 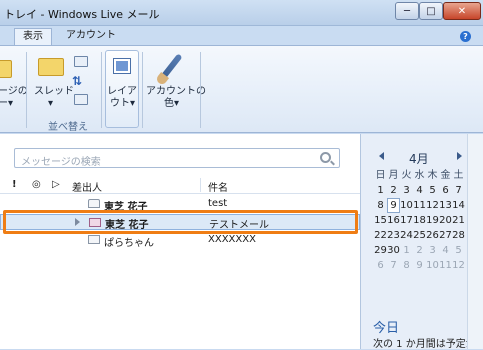 What do you see at coordinates (380, 175) in the screenshot?
I see `calendar-weekday: 日` at bounding box center [380, 175].